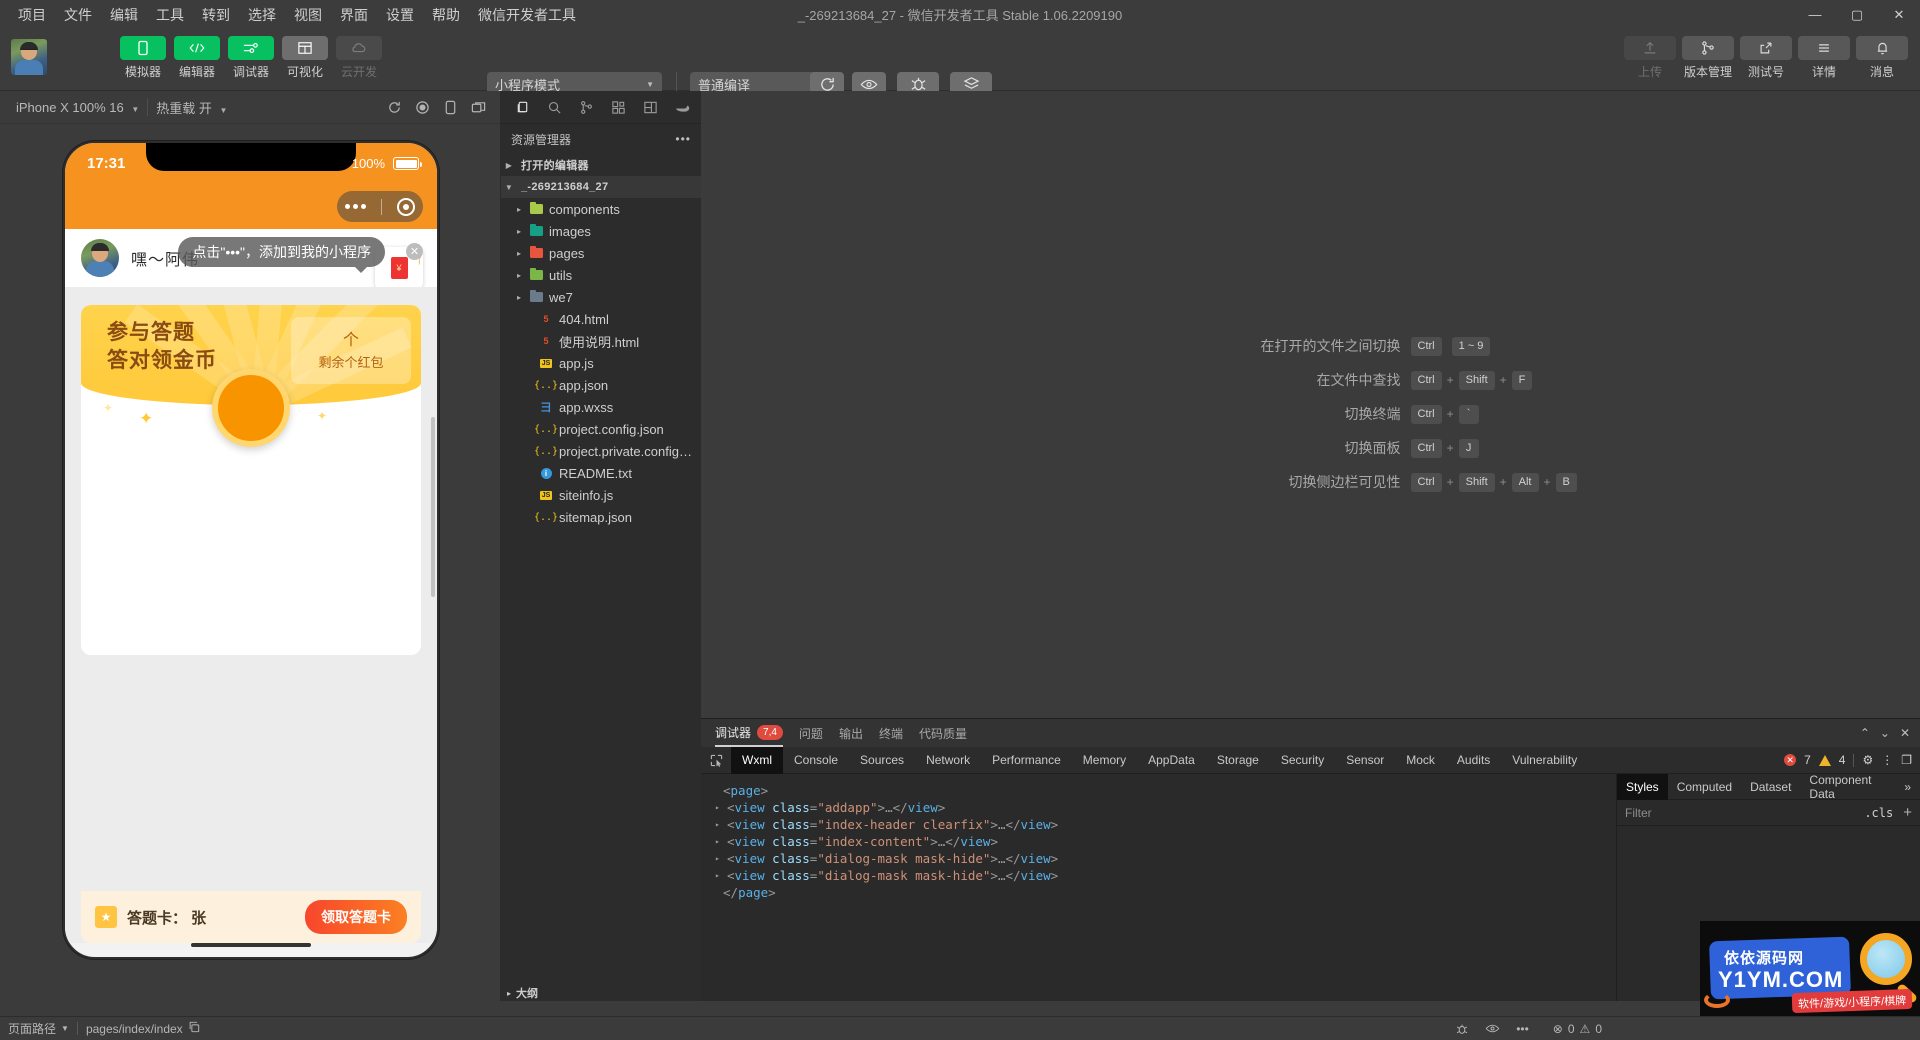 The height and width of the screenshot is (1040, 1920). What do you see at coordinates (32, 15) in the screenshot?
I see `menu-item-0: 项目` at bounding box center [32, 15].